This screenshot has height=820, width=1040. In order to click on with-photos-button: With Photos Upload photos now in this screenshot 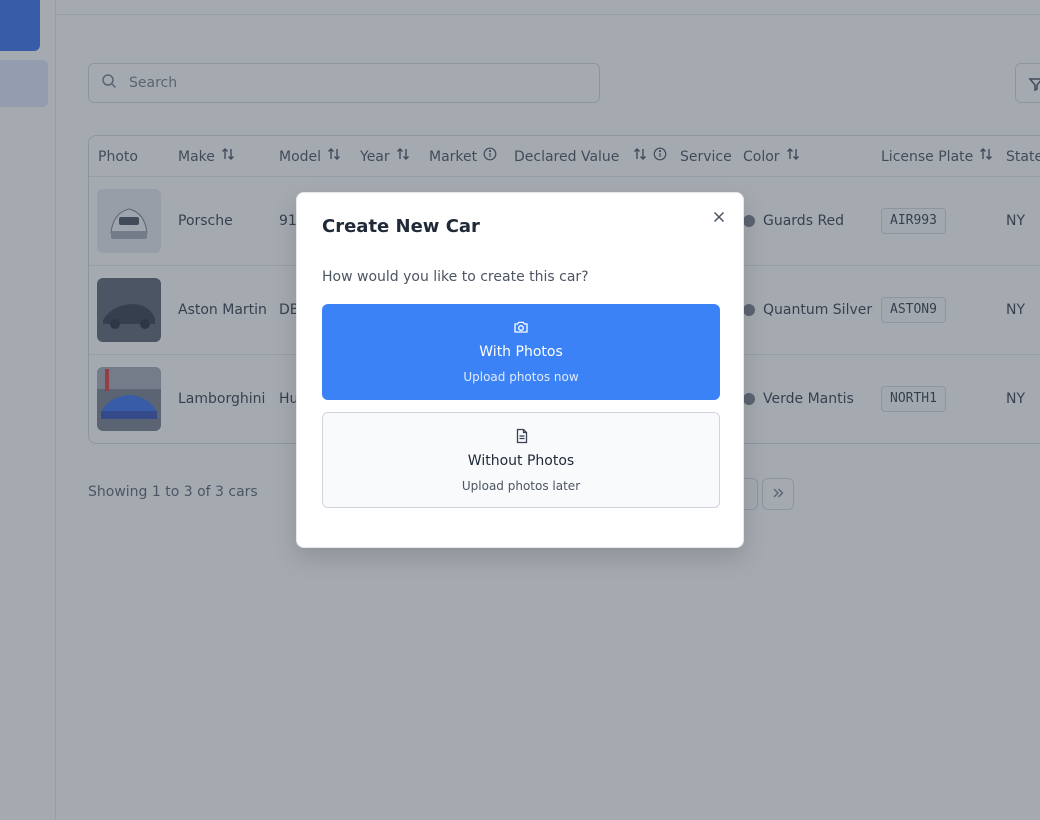, I will do `click(521, 352)`.